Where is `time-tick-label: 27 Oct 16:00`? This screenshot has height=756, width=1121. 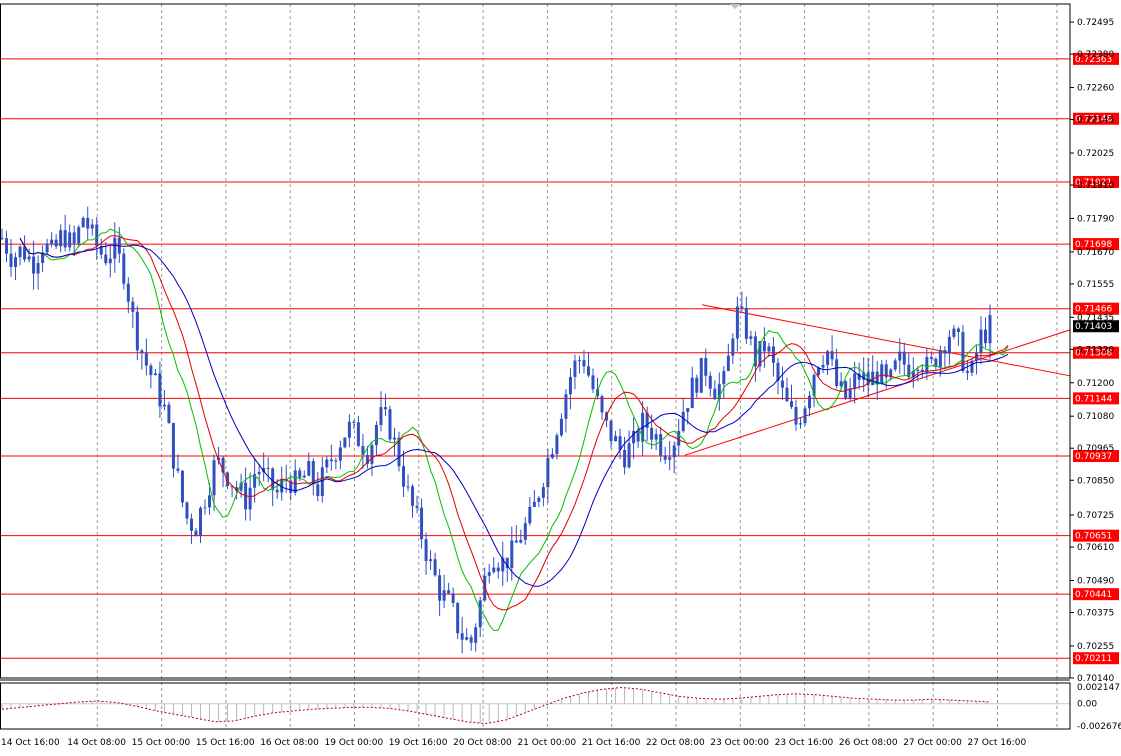 time-tick-label: 27 Oct 16:00 is located at coordinates (997, 743).